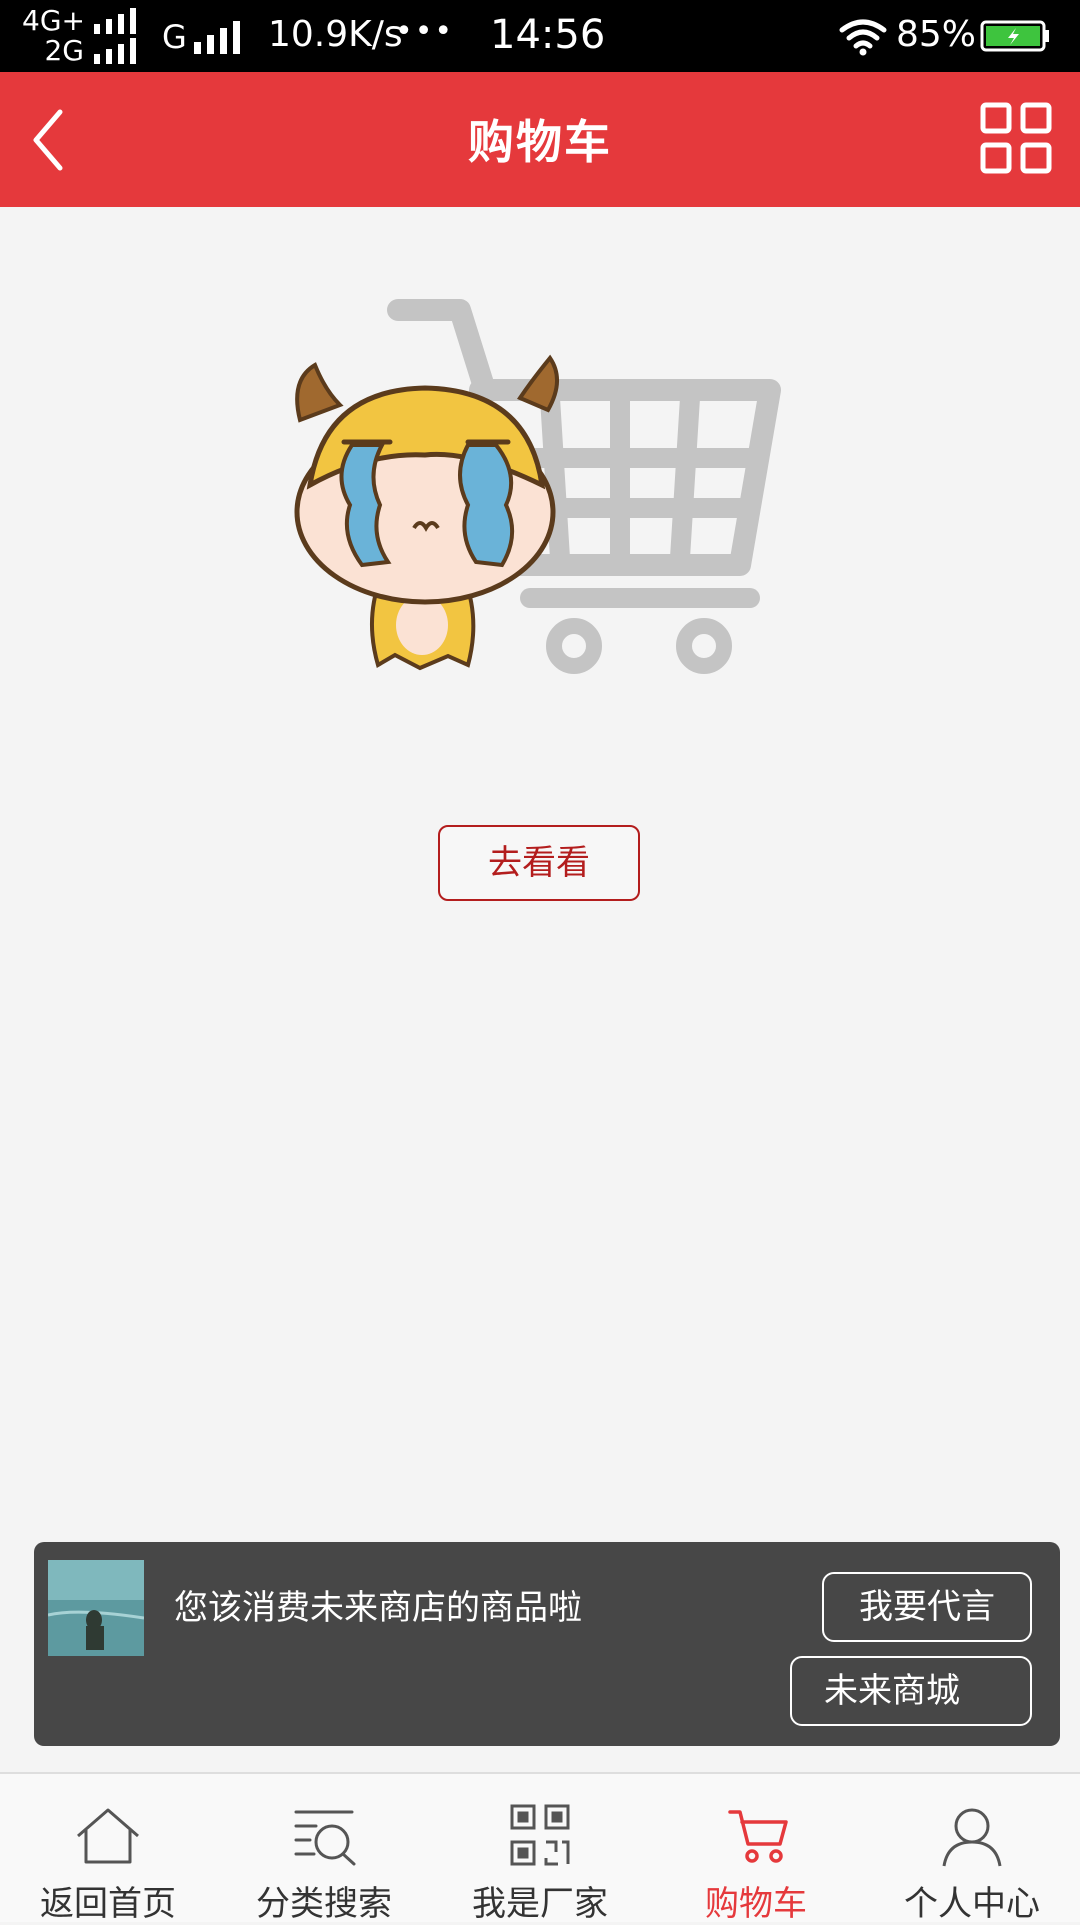 This screenshot has width=1080, height=1925. I want to click on nav-item-profile: 个人中心, so click(972, 1849).